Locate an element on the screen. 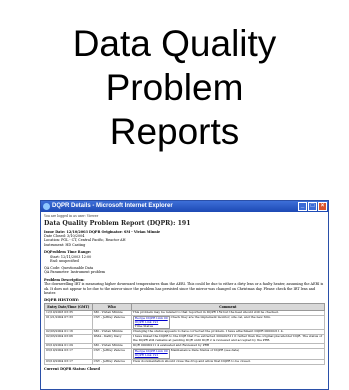 The image size is (349, 390). qa-parameter: QA Parameter: Instrument problem is located at coordinates (75, 272).